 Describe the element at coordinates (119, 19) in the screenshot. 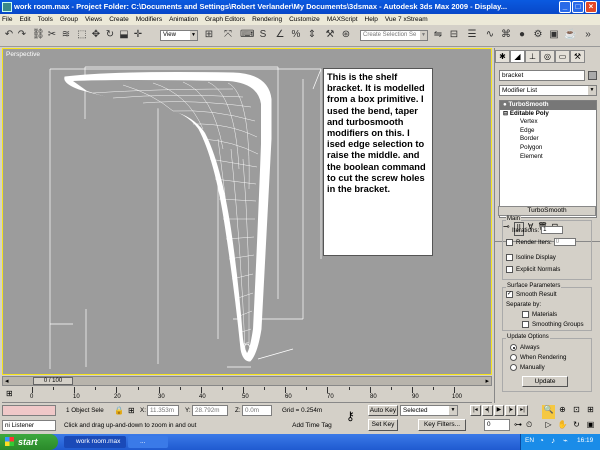

I see `menu-create: Create` at that location.